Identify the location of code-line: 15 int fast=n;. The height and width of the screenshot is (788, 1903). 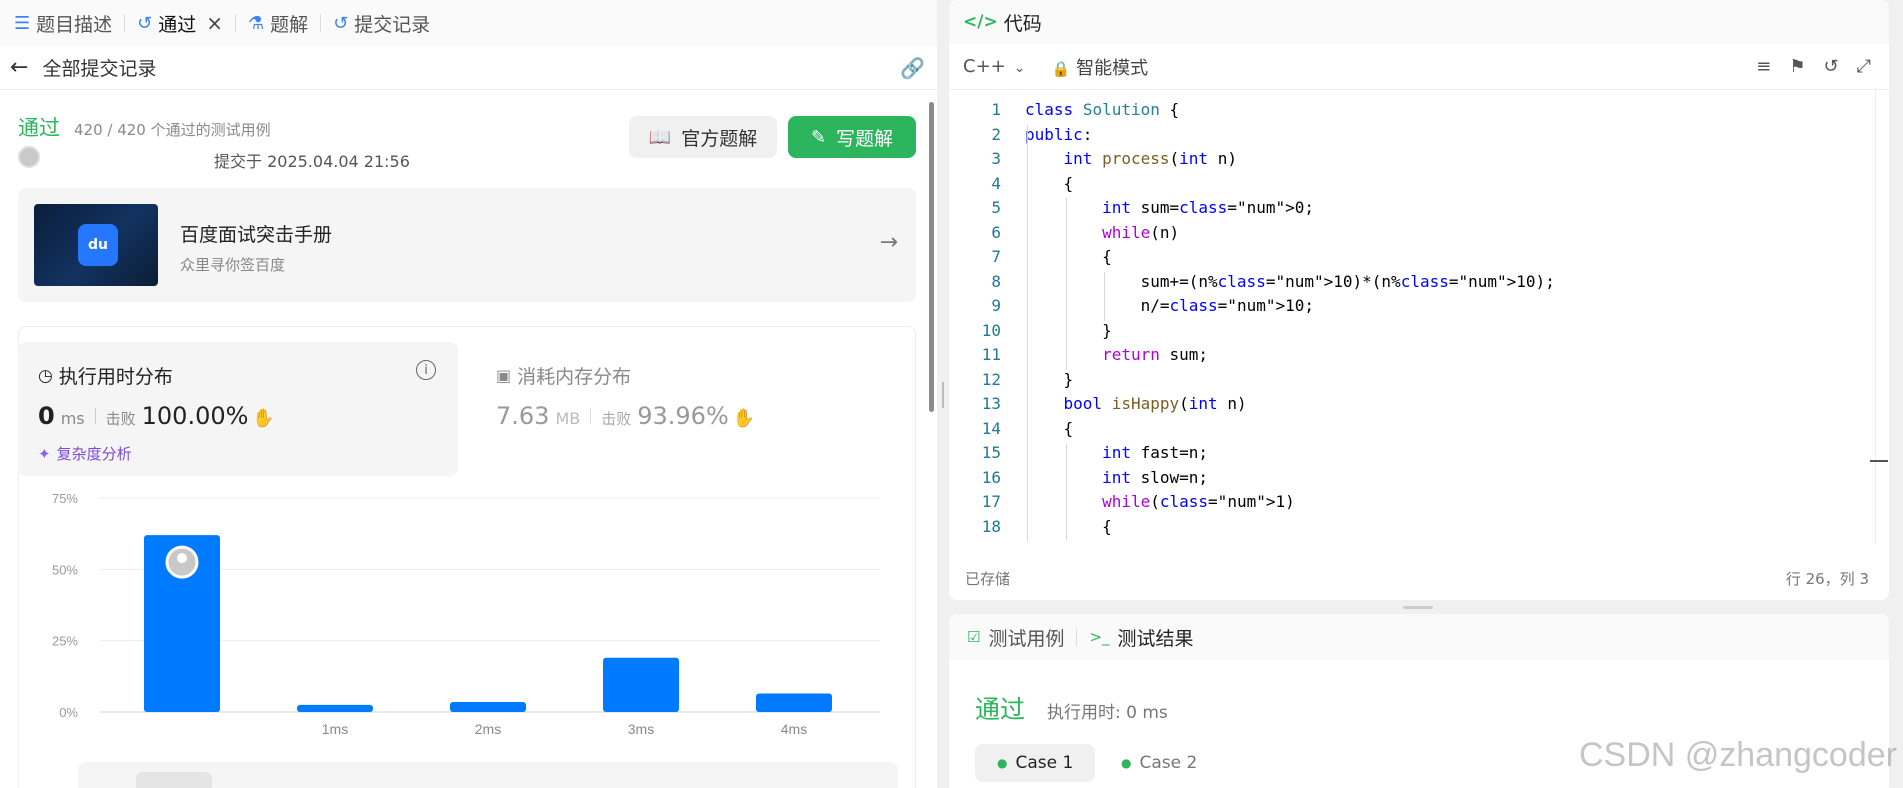
(1419, 455).